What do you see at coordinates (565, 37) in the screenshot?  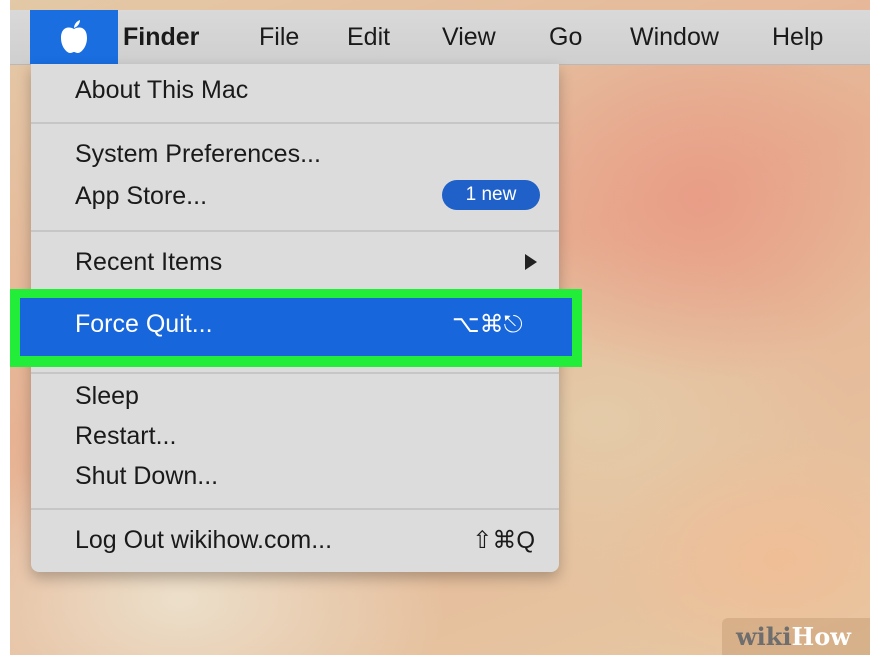 I see `menubar-go: Go` at bounding box center [565, 37].